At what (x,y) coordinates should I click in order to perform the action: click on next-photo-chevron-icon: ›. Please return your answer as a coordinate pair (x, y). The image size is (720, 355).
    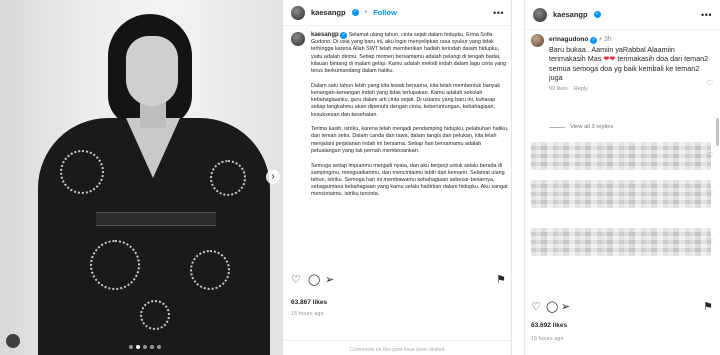
    Looking at the image, I should click on (273, 177).